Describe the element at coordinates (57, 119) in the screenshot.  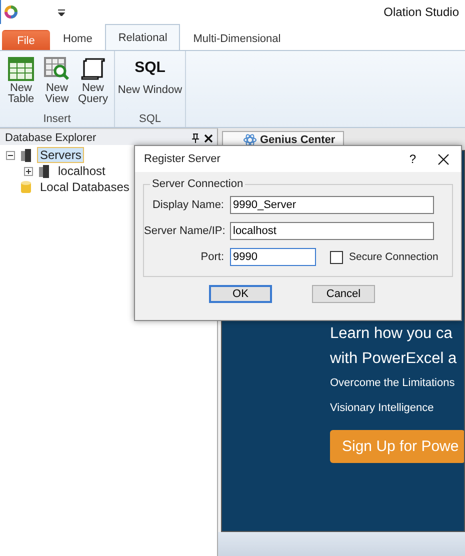
I see `group-label: Insert` at that location.